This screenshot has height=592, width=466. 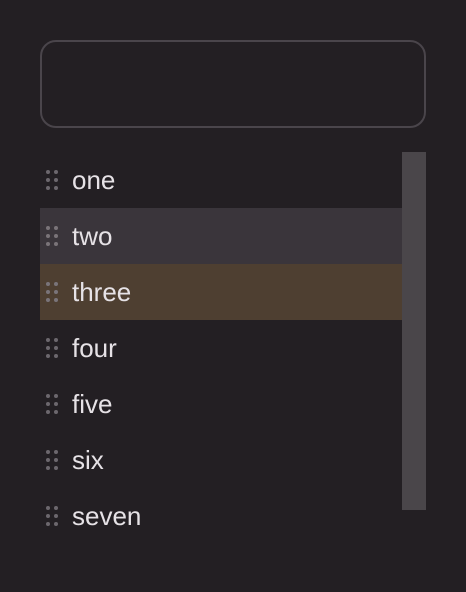 I want to click on list-item-seven: seven, so click(x=221, y=516).